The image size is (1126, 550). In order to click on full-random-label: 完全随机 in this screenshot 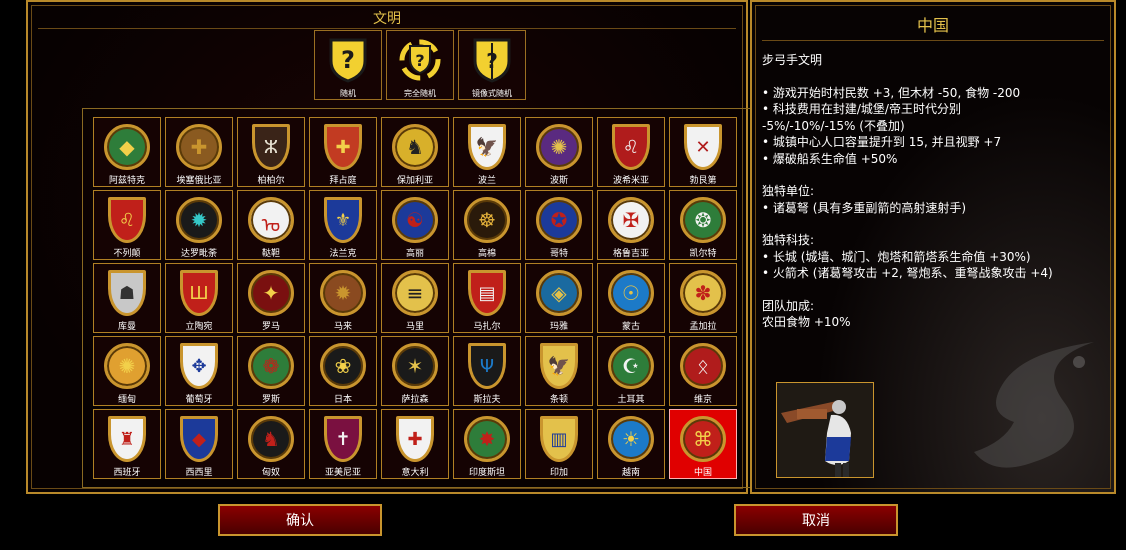, I will do `click(420, 93)`.